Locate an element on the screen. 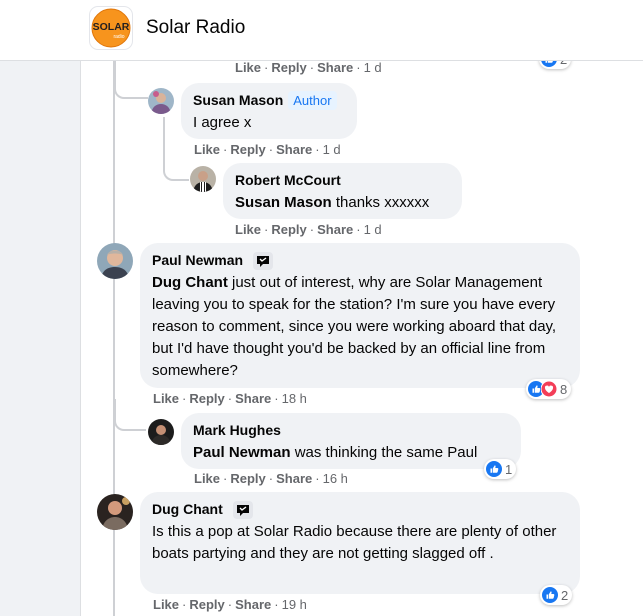 The image size is (643, 616). comment-time: 18 h is located at coordinates (294, 398).